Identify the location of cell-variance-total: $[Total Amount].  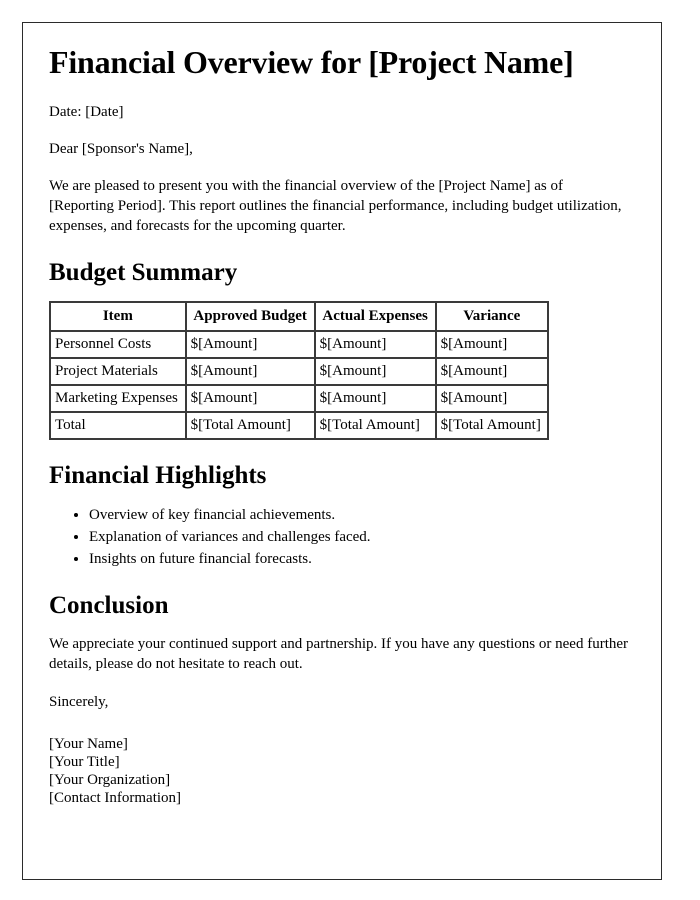
(491, 426).